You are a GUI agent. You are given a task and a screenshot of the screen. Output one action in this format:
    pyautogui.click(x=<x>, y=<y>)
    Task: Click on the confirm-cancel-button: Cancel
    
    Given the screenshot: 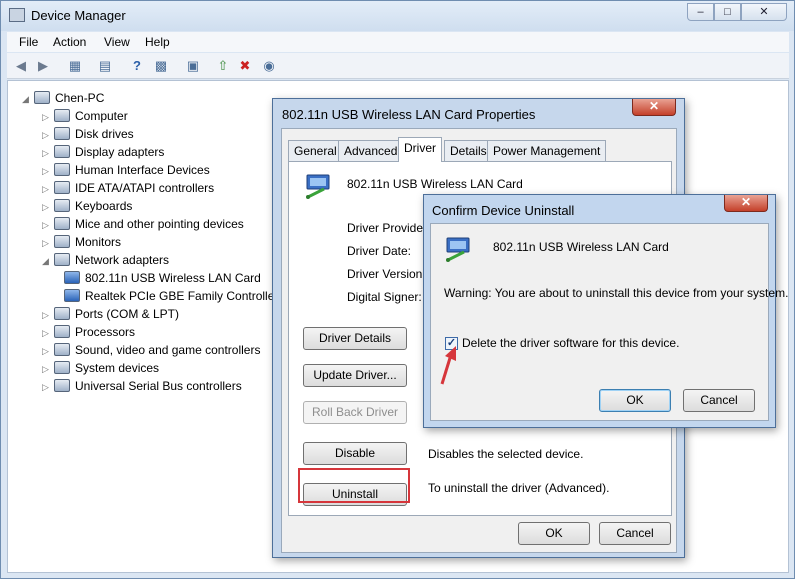 What is the action you would take?
    pyautogui.click(x=719, y=400)
    